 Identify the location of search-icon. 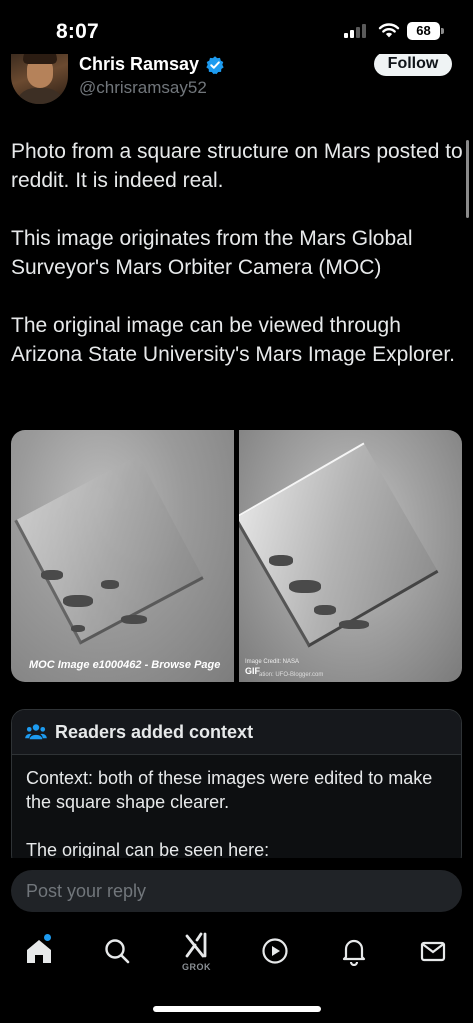
(117, 951).